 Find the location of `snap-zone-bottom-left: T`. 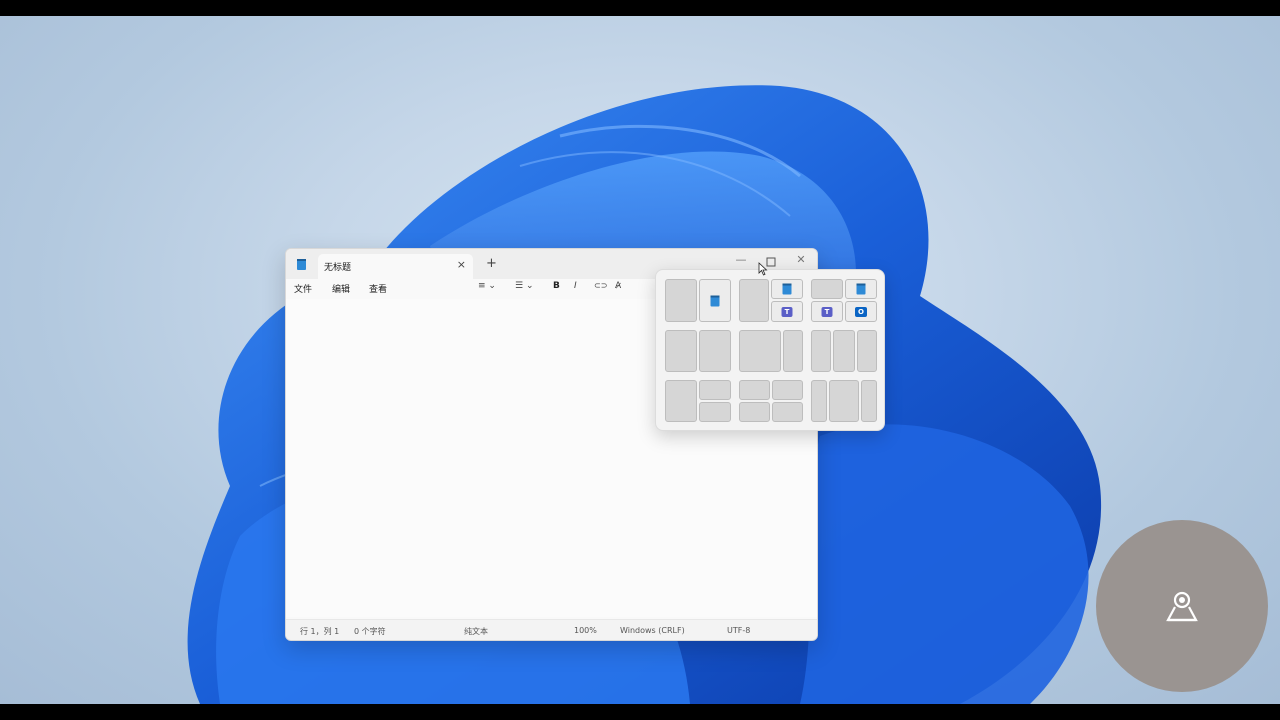

snap-zone-bottom-left: T is located at coordinates (827, 311).